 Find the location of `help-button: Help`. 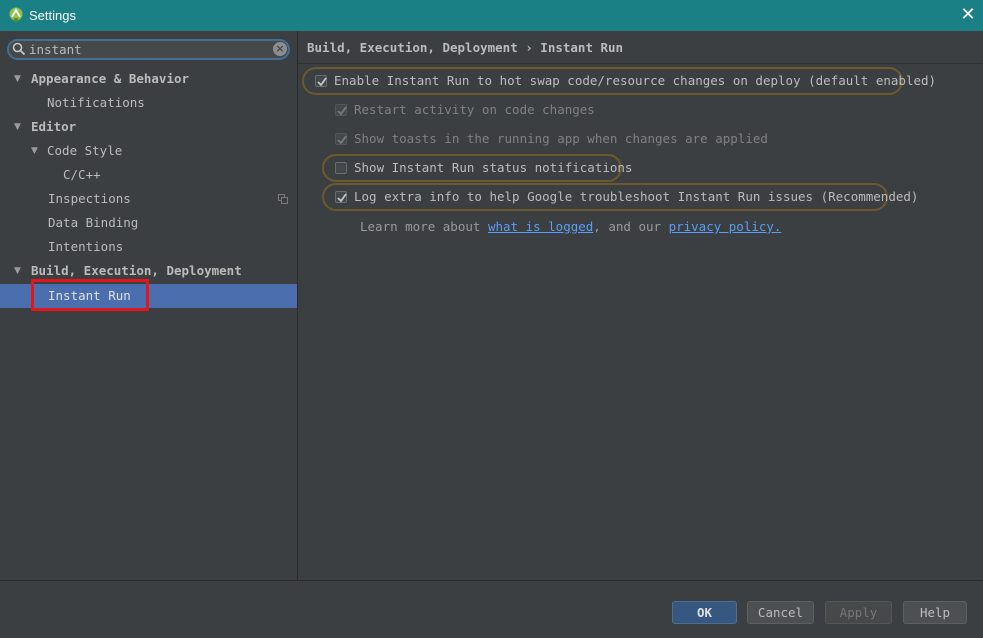

help-button: Help is located at coordinates (935, 612).